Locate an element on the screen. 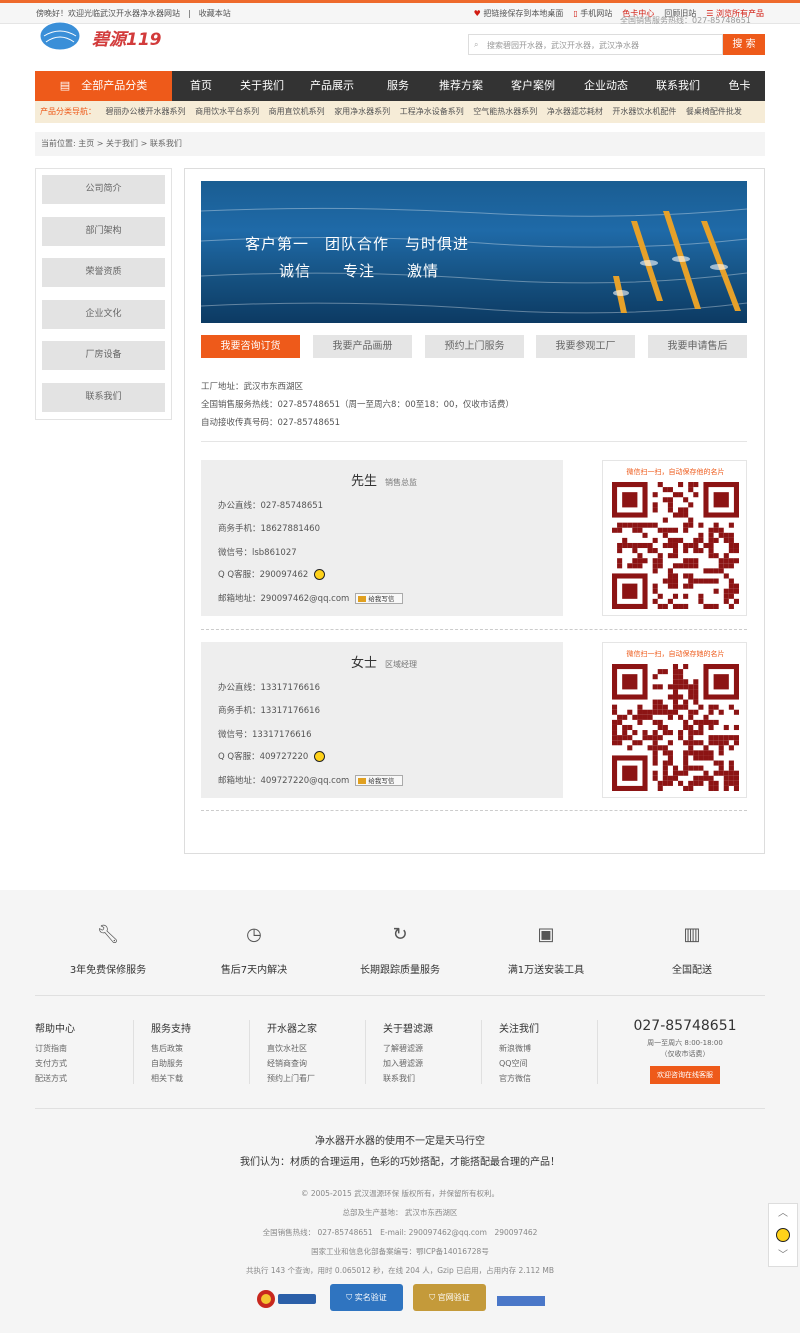  subnav-item: 餐桌椅配件批发 is located at coordinates (714, 111).